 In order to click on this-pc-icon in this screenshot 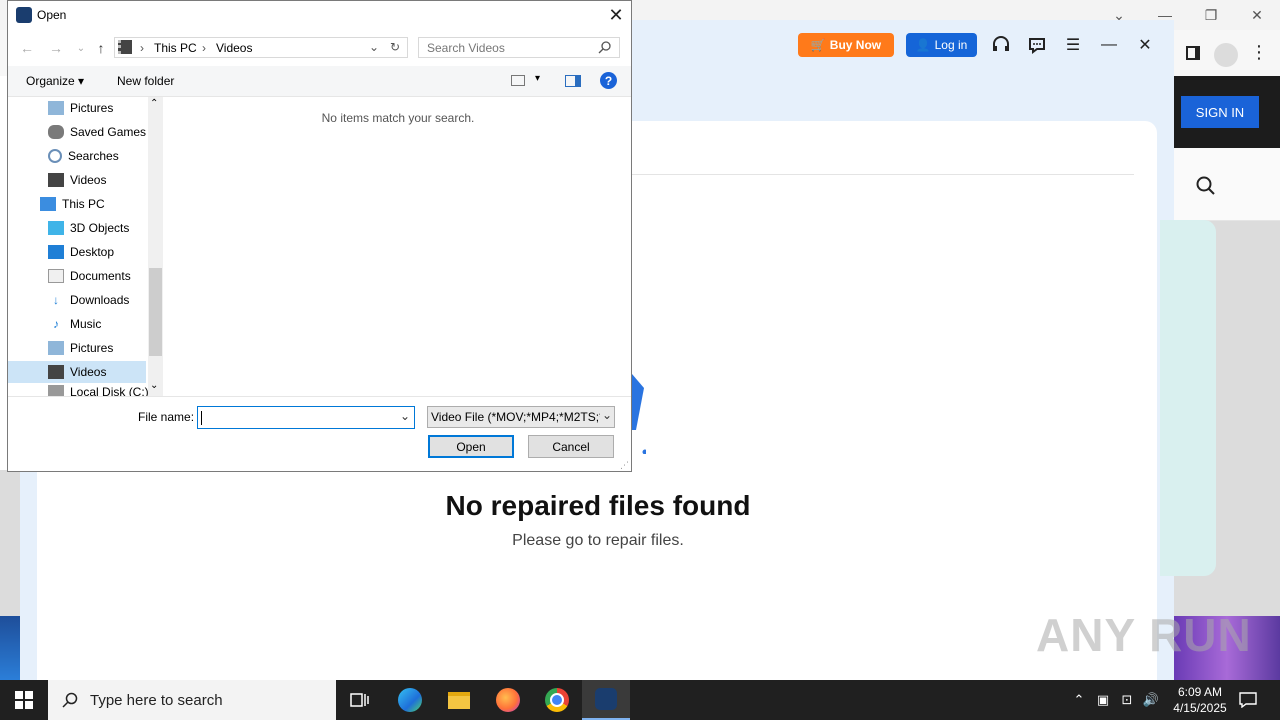, I will do `click(48, 204)`.